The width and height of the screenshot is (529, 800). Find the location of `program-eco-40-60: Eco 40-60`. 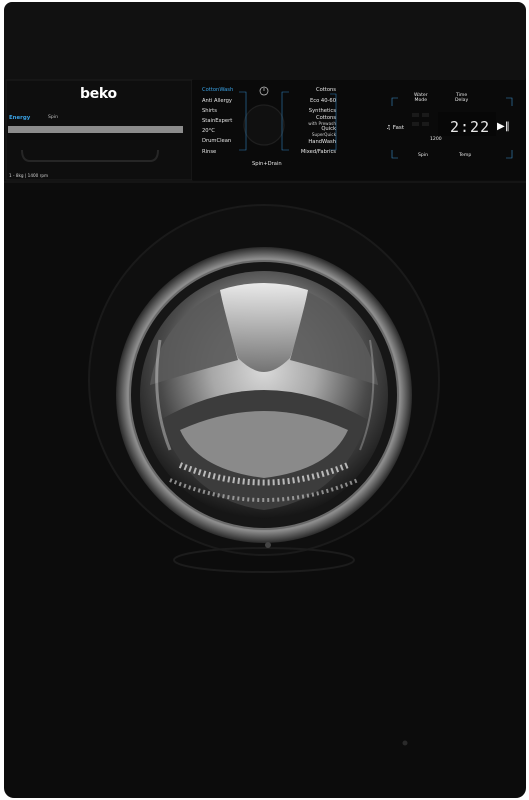

program-eco-40-60: Eco 40-60 is located at coordinates (323, 101).